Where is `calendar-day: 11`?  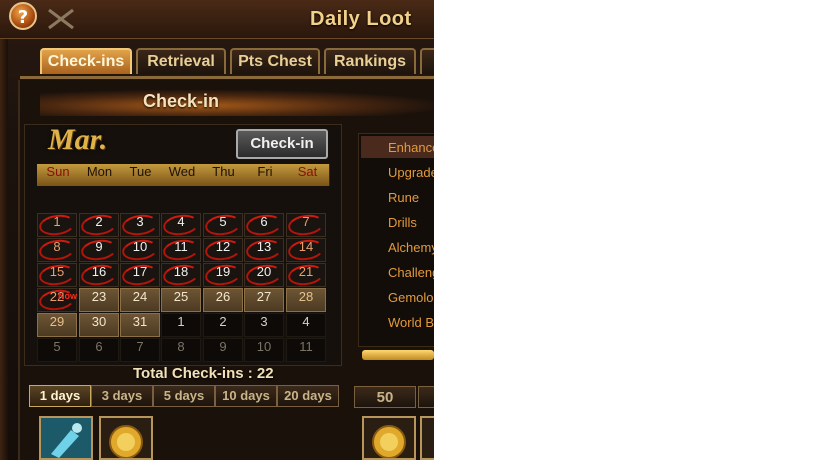 calendar-day: 11 is located at coordinates (181, 250).